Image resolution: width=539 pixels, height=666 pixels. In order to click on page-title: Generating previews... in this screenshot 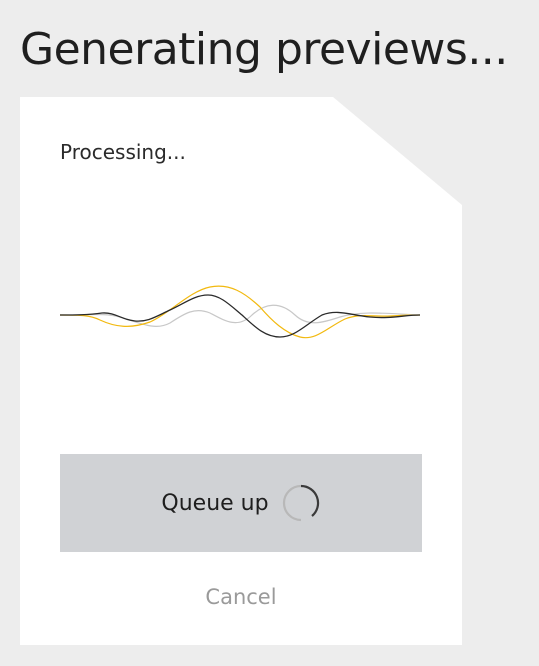, I will do `click(264, 49)`.